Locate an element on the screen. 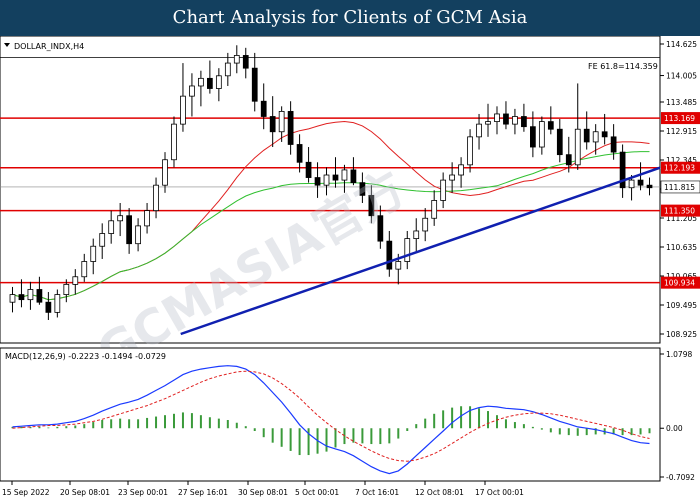 This screenshot has height=500, width=700. level-tag-label: 111.350 is located at coordinates (679, 211).